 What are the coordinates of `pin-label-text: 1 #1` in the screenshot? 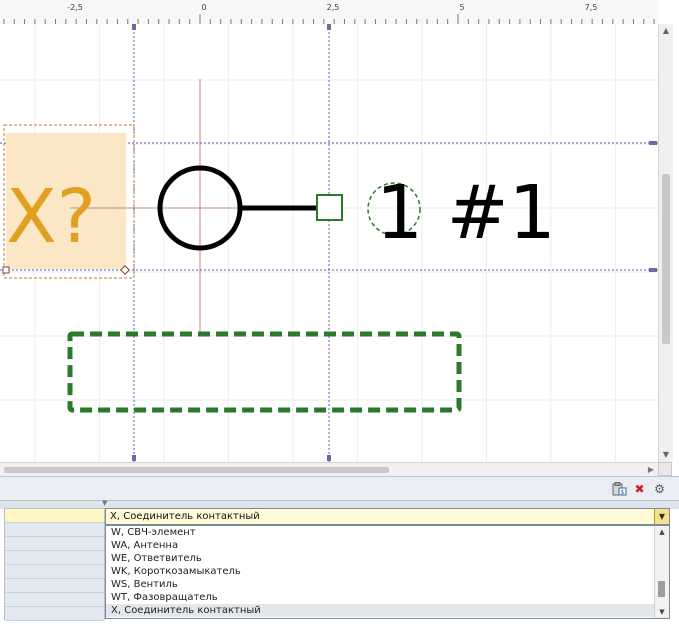 It's located at (466, 213).